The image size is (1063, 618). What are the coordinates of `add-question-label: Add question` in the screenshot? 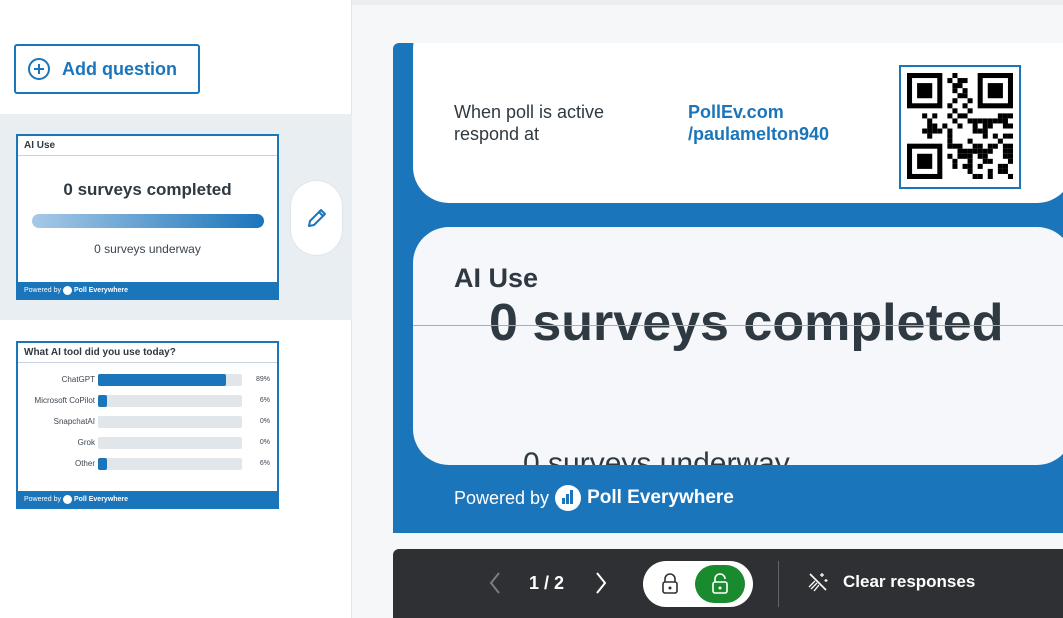 It's located at (119, 68).